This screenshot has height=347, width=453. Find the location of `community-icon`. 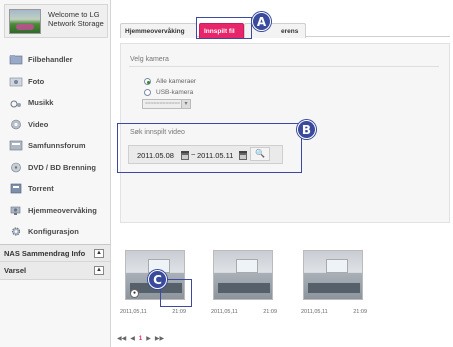

community-icon is located at coordinates (15, 146).